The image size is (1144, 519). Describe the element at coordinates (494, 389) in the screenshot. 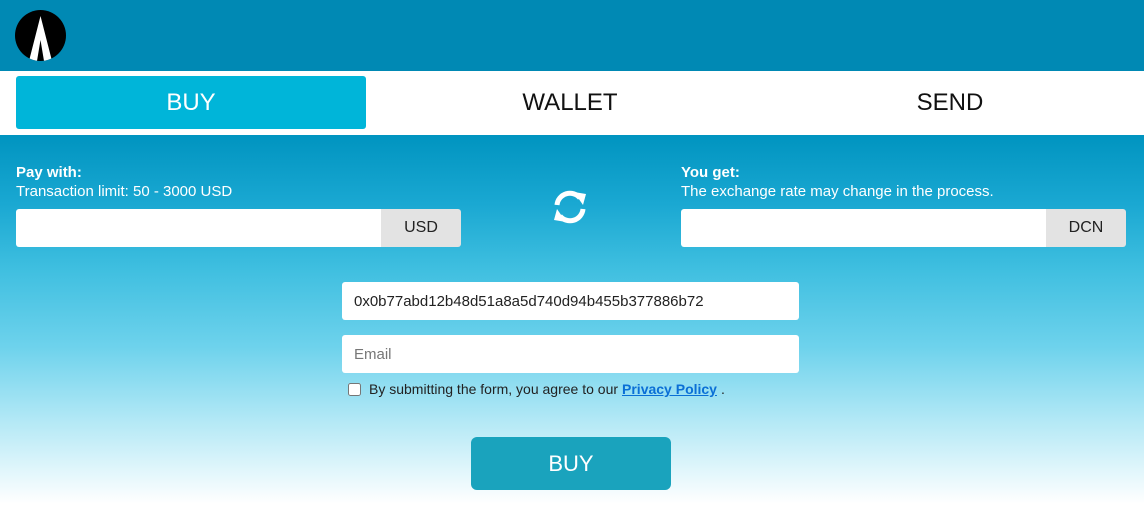

I see `agreement-text: By submitting the form, you agree to our` at that location.